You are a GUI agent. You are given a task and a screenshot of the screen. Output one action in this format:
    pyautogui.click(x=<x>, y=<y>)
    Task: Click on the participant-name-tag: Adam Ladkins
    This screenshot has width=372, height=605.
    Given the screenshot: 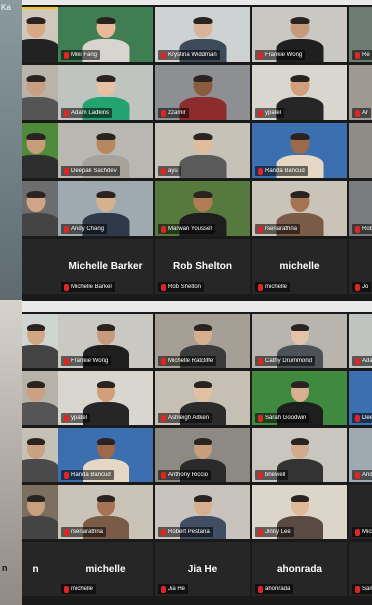 What is the action you would take?
    pyautogui.click(x=87, y=113)
    